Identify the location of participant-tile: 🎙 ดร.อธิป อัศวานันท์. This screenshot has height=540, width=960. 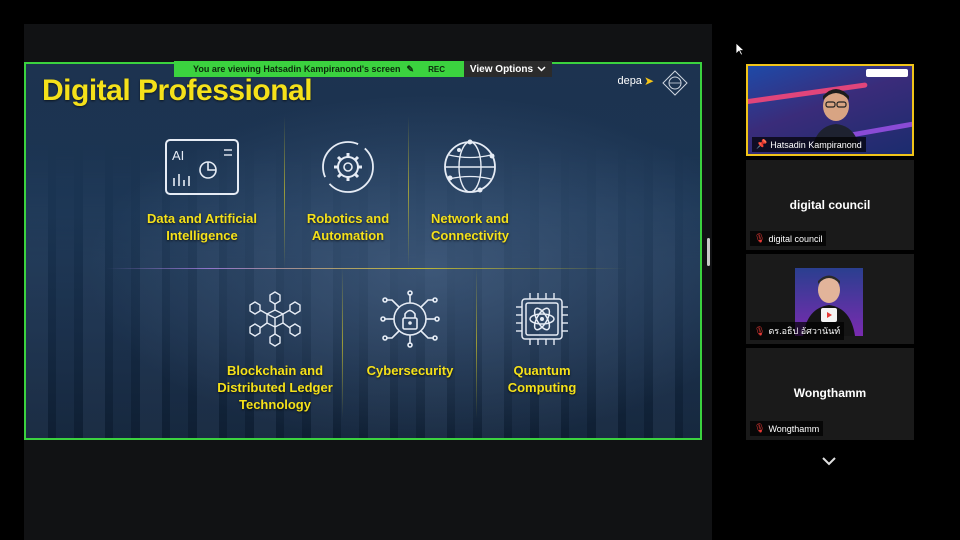
(830, 299).